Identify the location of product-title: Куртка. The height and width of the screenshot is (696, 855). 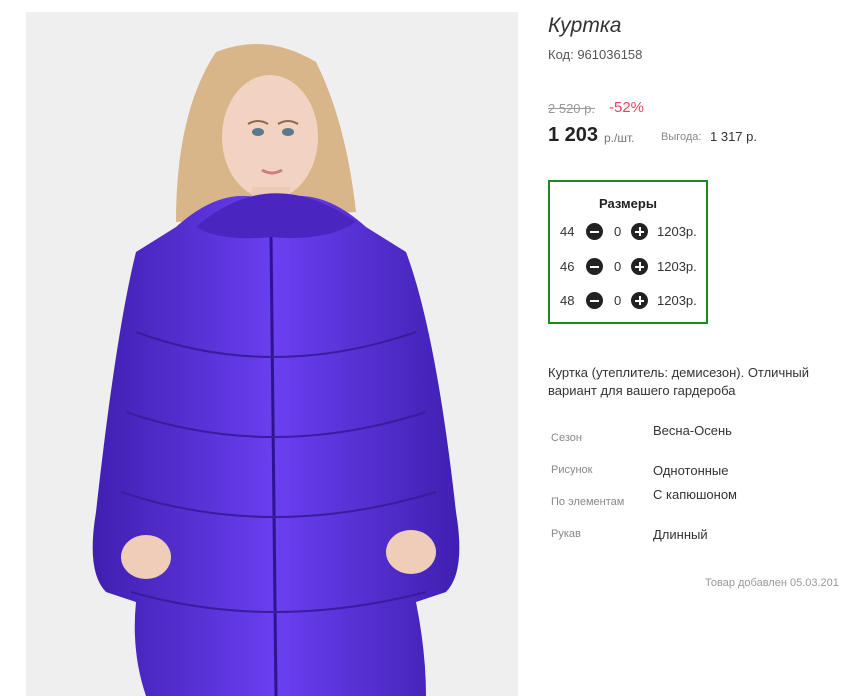
(585, 25).